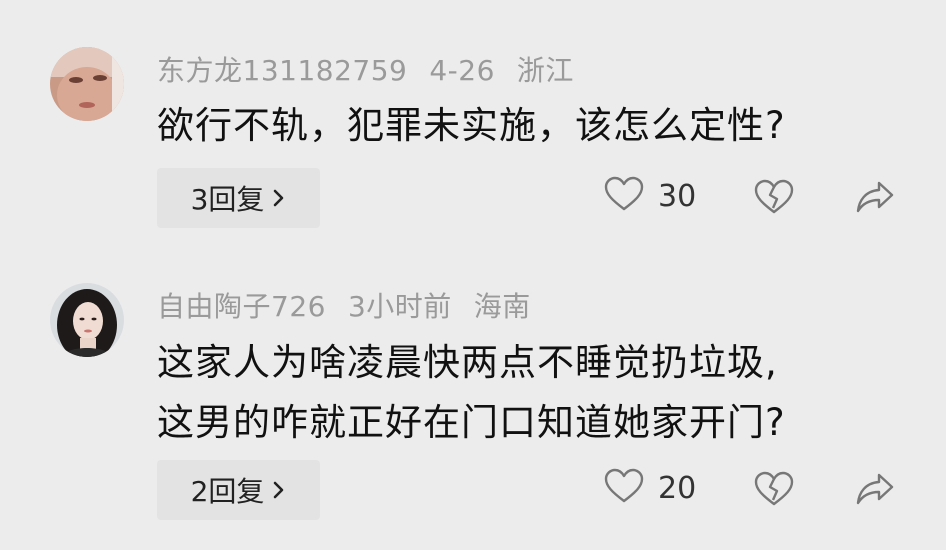  I want to click on comment-text-line: 欲行不轨，犯罪未实施，该怎么定性?, so click(471, 125).